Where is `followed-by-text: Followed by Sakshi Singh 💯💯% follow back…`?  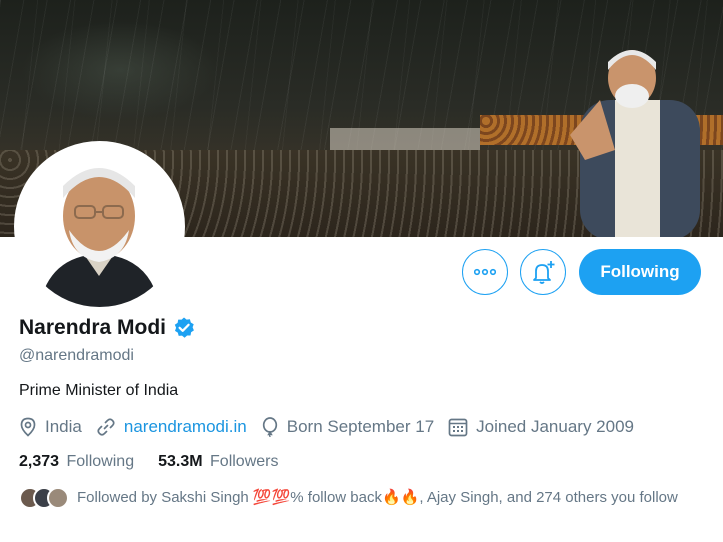
followed-by-text: Followed by Sakshi Singh 💯💯% follow back… is located at coordinates (377, 497).